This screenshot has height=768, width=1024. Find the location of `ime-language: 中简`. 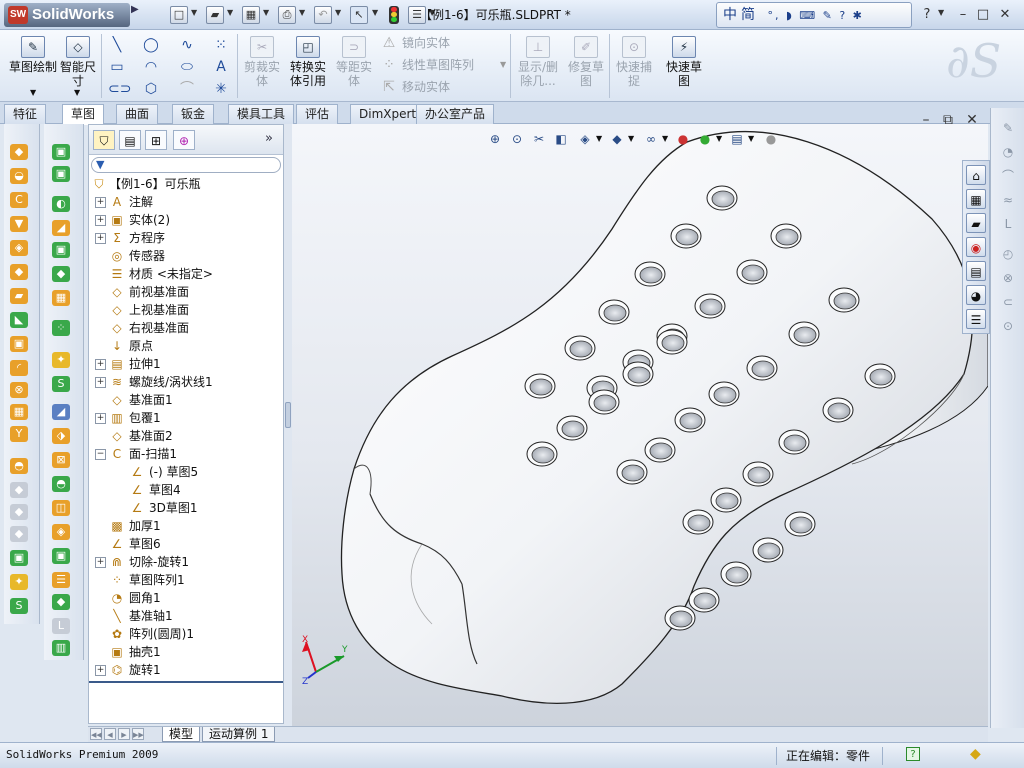

ime-language: 中简 is located at coordinates (741, 15).